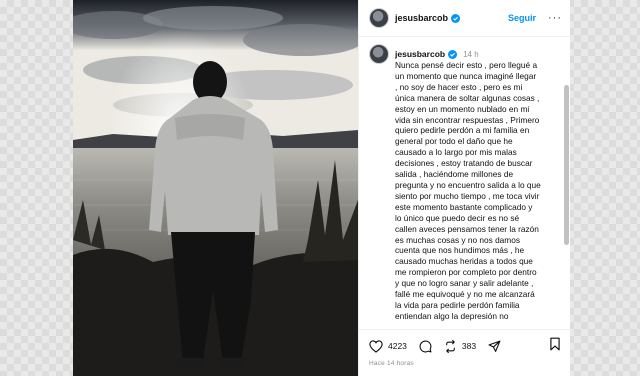 This screenshot has height=376, width=640. I want to click on post-actions: 4223 383 Hace 14 horas, so click(465, 352).